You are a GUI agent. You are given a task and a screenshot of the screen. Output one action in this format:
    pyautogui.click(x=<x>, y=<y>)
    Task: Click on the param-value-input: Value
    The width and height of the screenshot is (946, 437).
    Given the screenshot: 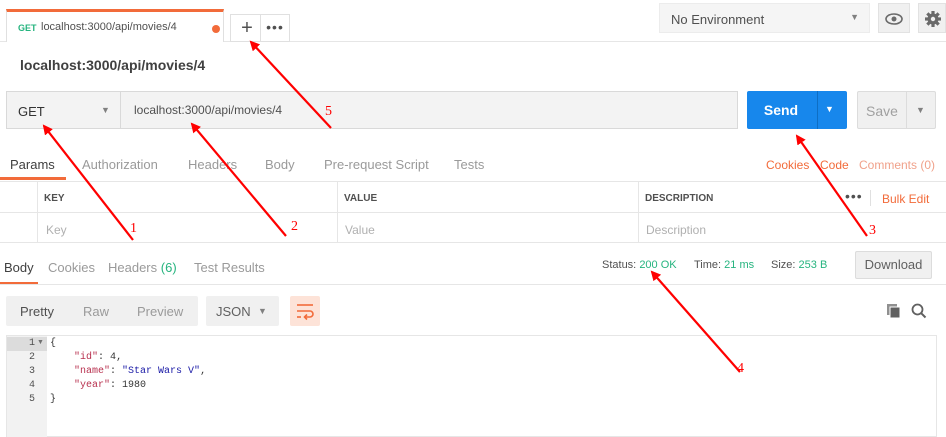 What is the action you would take?
    pyautogui.click(x=360, y=230)
    